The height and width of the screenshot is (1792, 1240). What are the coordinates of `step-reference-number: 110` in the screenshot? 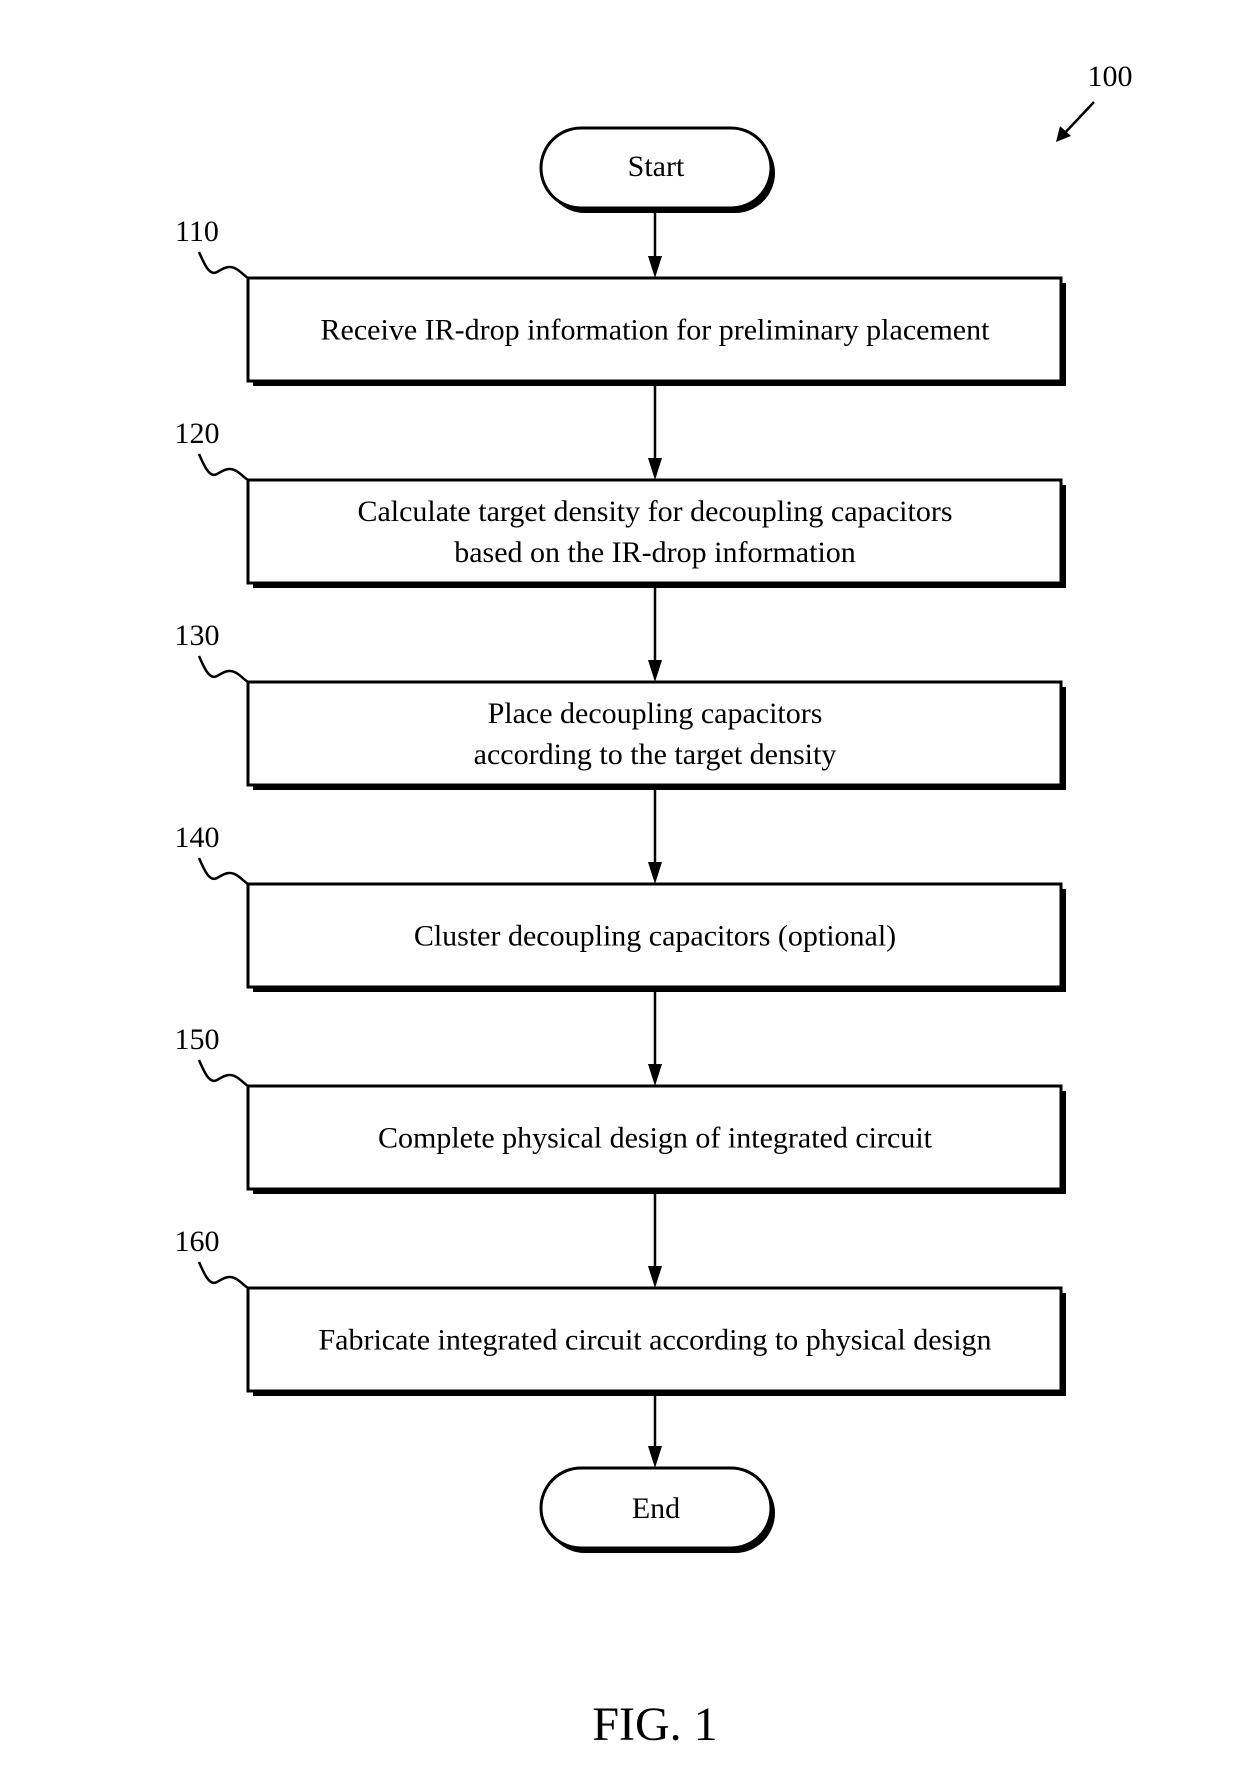 It's located at (197, 231).